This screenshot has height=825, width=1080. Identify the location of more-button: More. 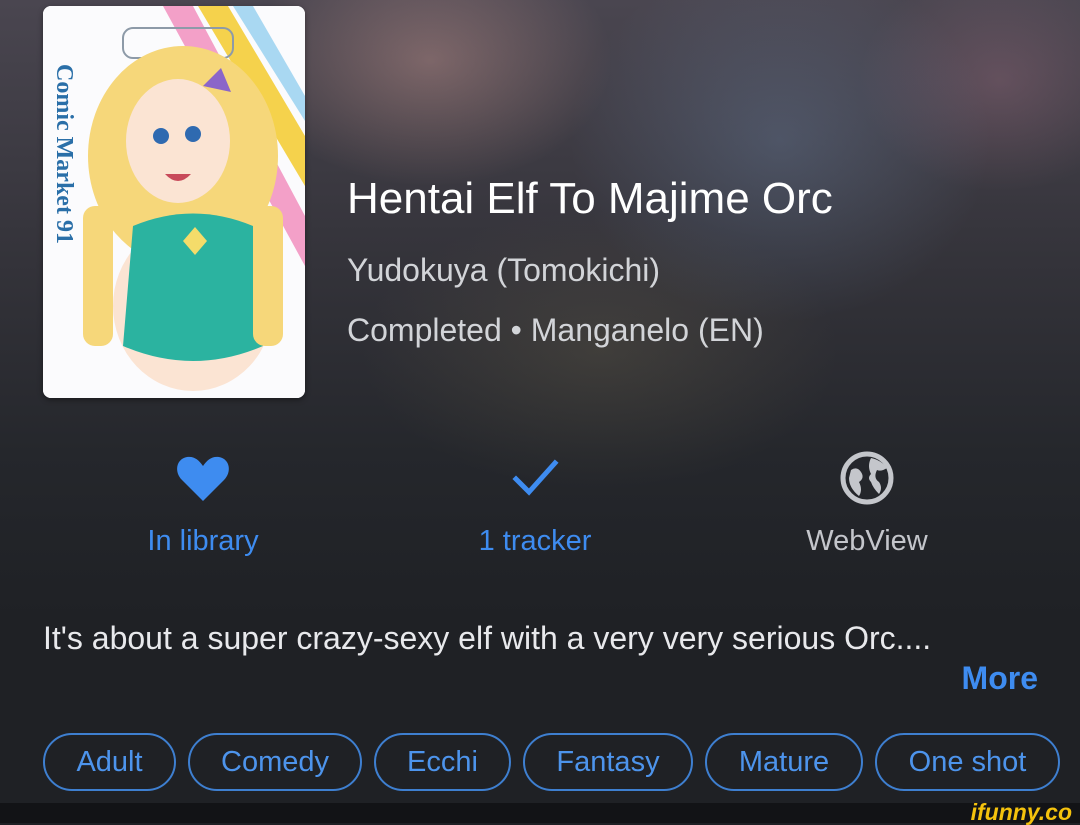
(1000, 678).